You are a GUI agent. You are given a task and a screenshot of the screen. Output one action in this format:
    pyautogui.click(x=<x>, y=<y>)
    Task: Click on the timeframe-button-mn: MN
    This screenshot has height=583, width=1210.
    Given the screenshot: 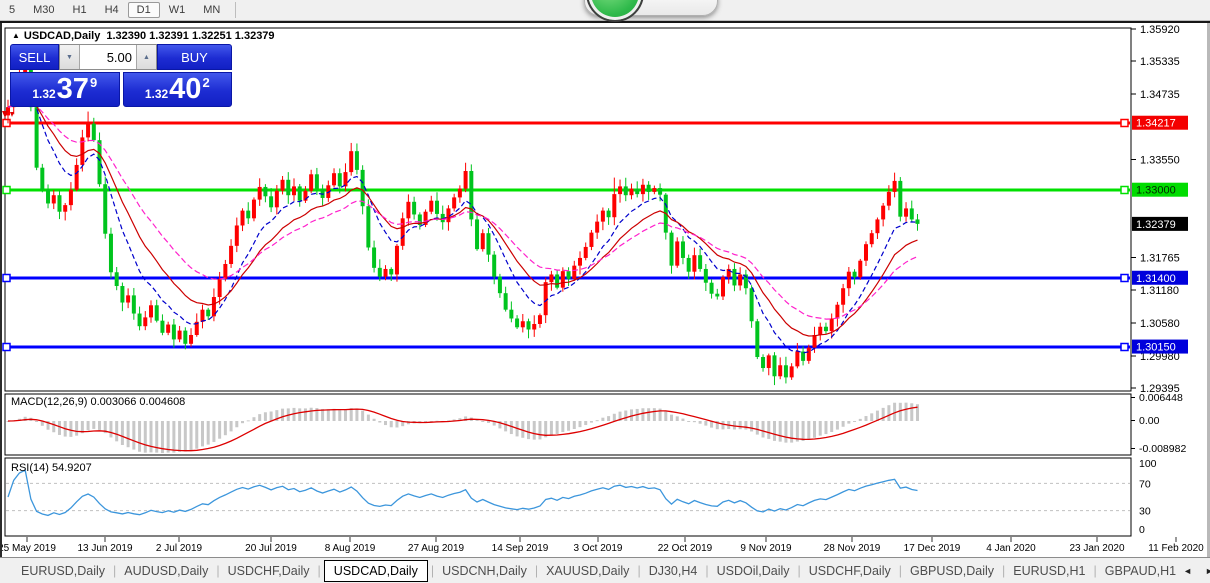 What is the action you would take?
    pyautogui.click(x=211, y=10)
    